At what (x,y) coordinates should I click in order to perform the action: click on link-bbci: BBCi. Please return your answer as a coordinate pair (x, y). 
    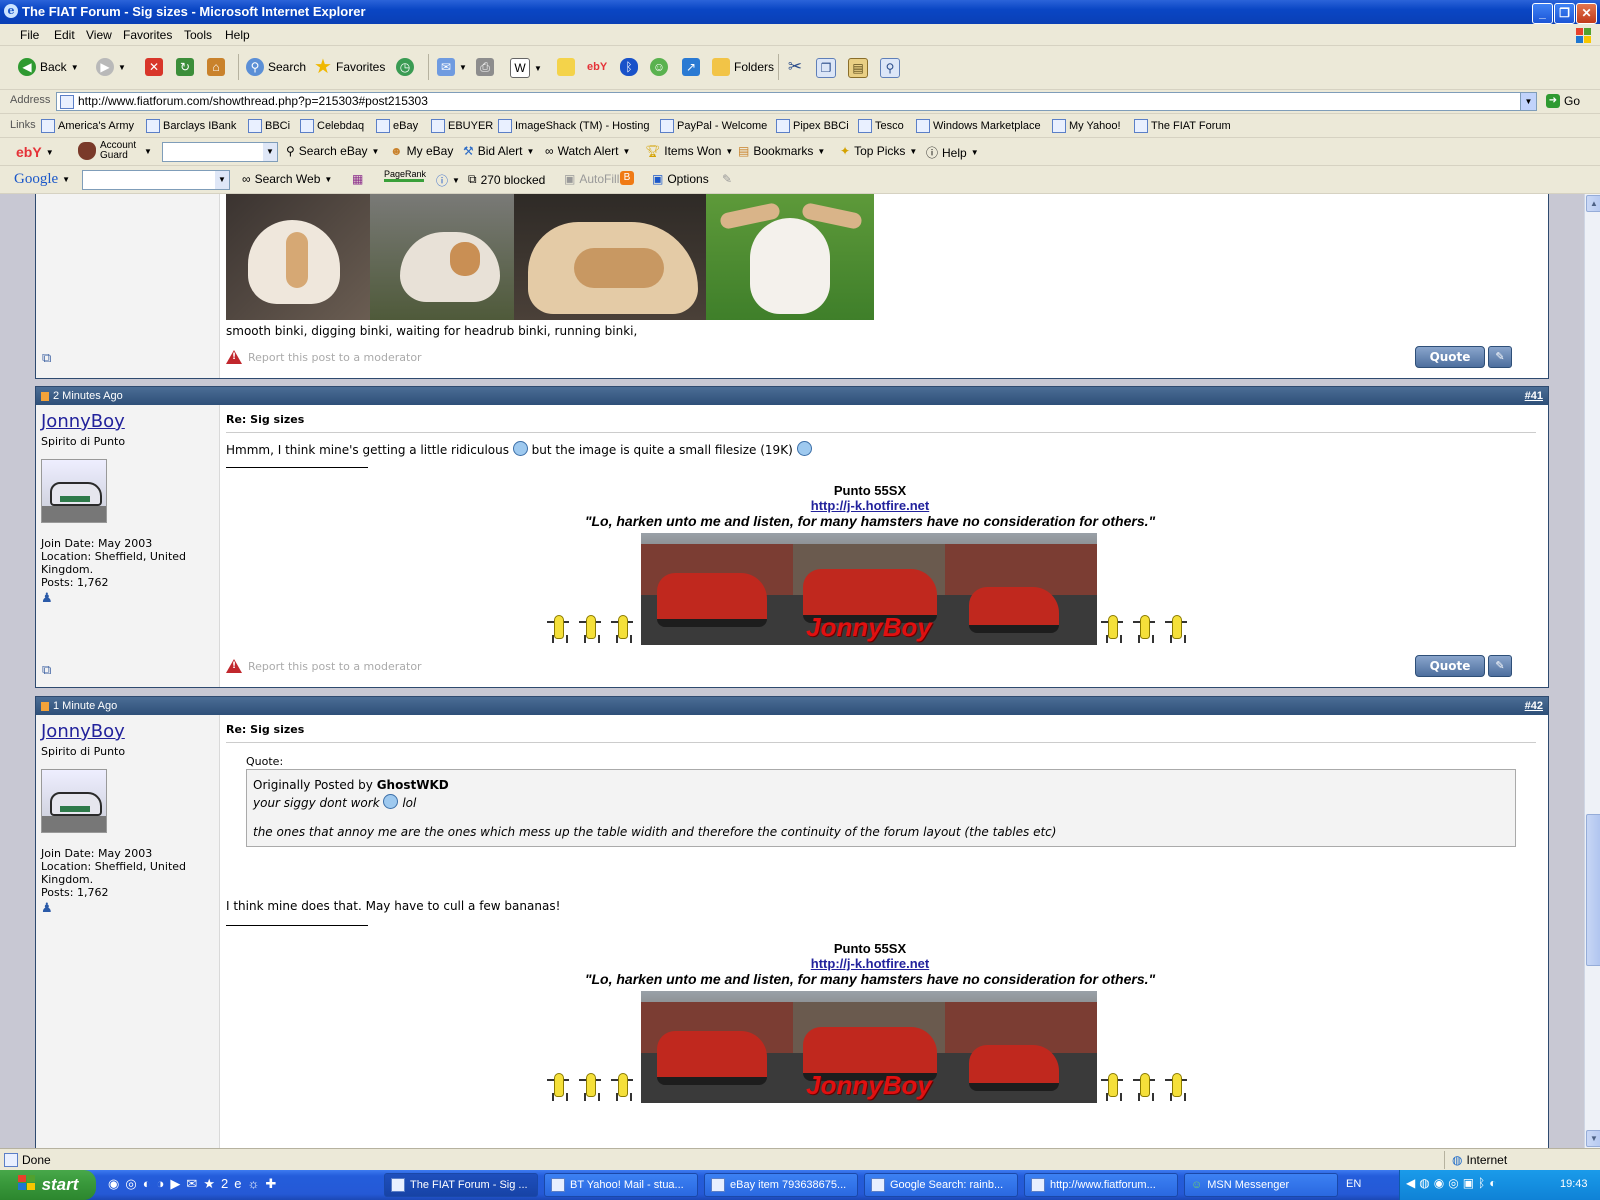
    Looking at the image, I should click on (269, 126).